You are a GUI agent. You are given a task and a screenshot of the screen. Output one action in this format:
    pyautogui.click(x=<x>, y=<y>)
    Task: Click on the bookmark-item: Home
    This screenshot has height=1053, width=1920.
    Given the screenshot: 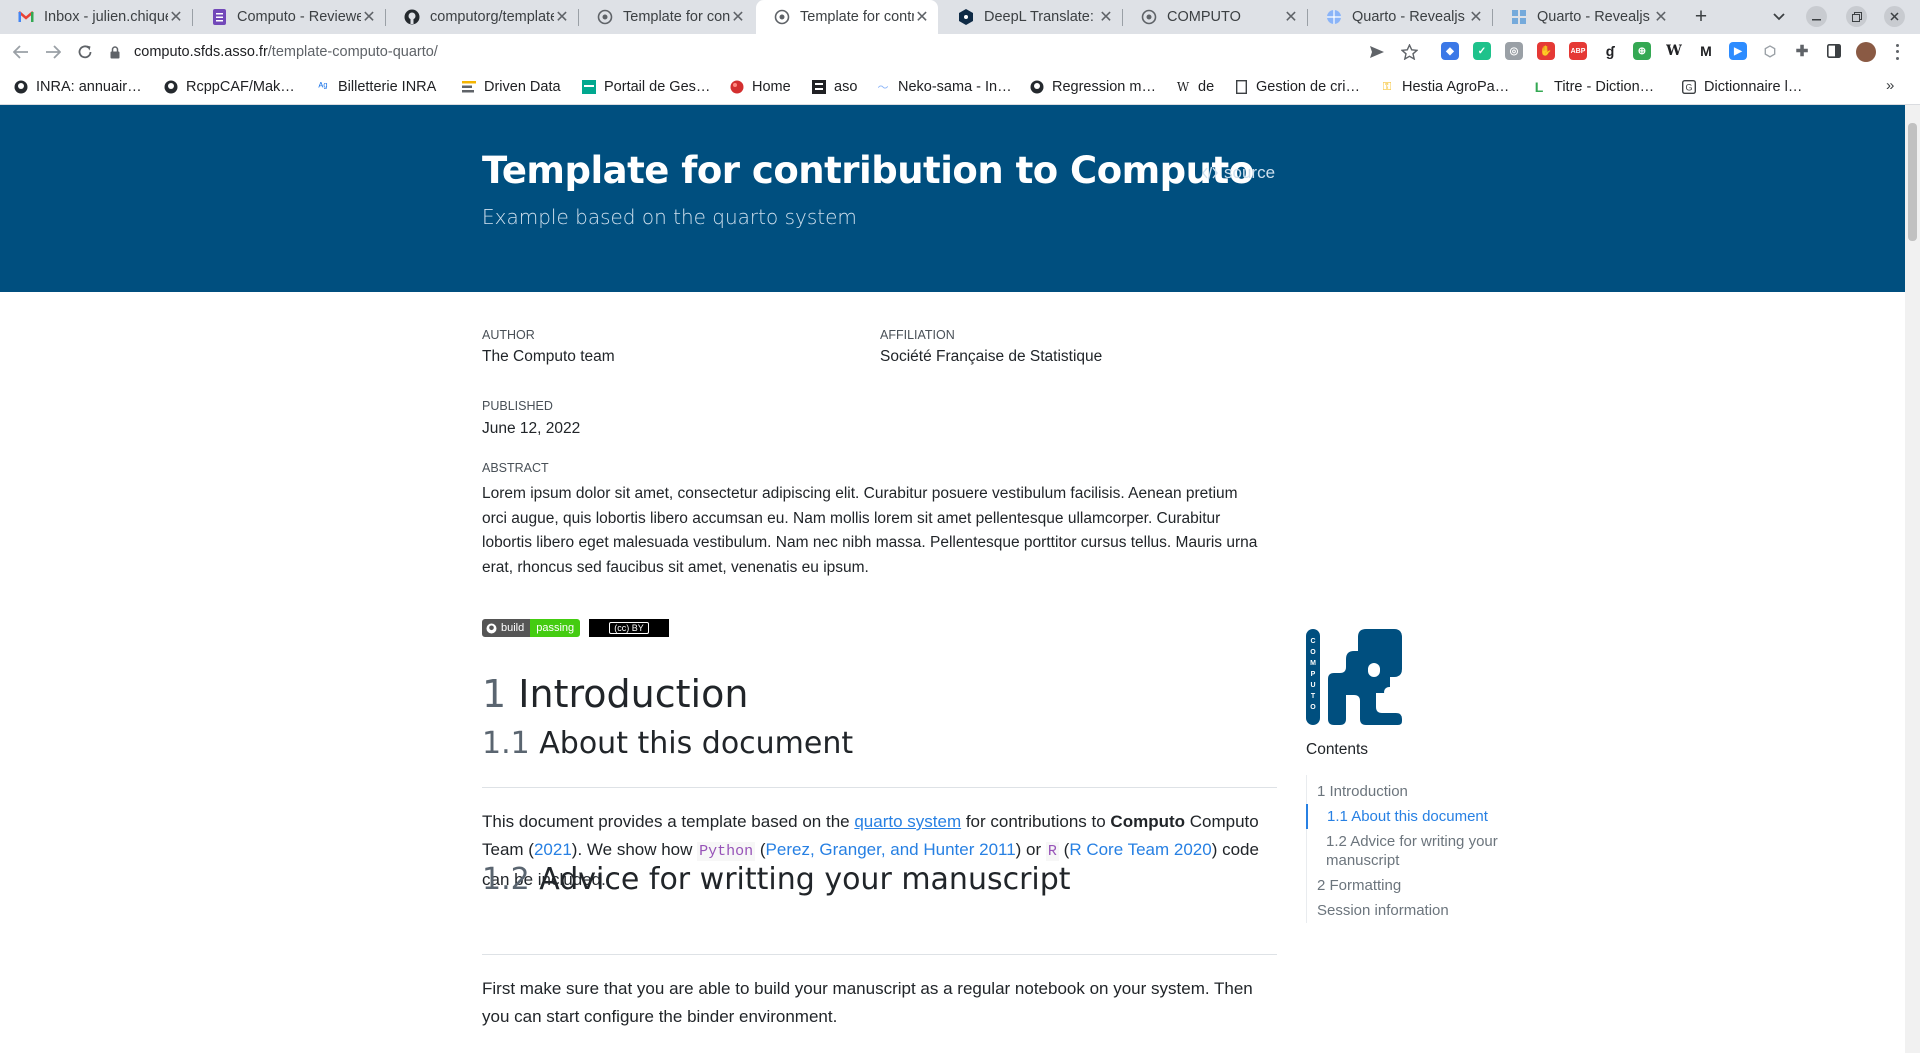 What is the action you would take?
    pyautogui.click(x=760, y=87)
    